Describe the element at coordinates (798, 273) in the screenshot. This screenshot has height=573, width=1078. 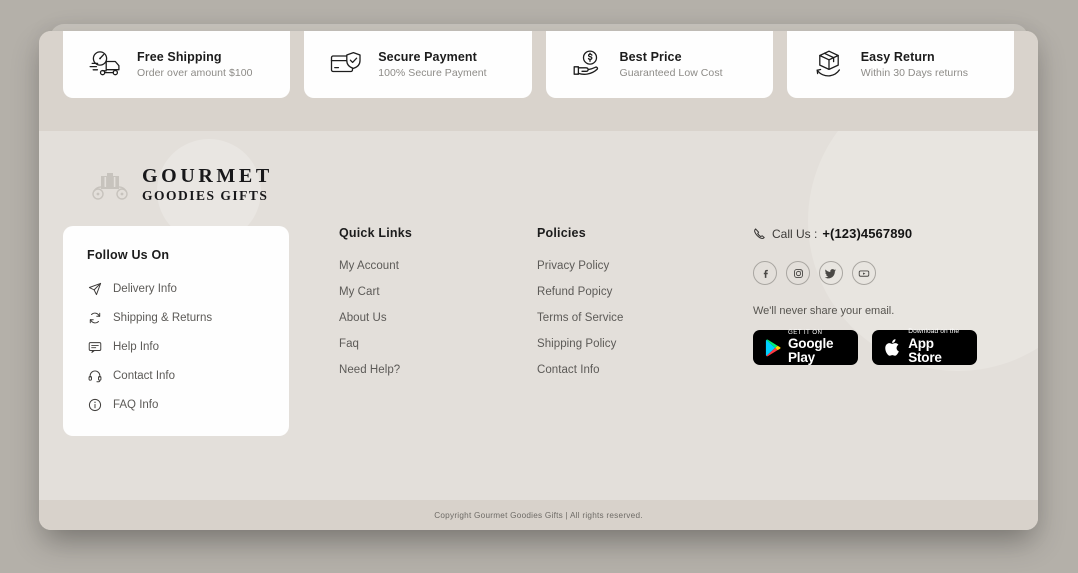
I see `instagram-icon` at that location.